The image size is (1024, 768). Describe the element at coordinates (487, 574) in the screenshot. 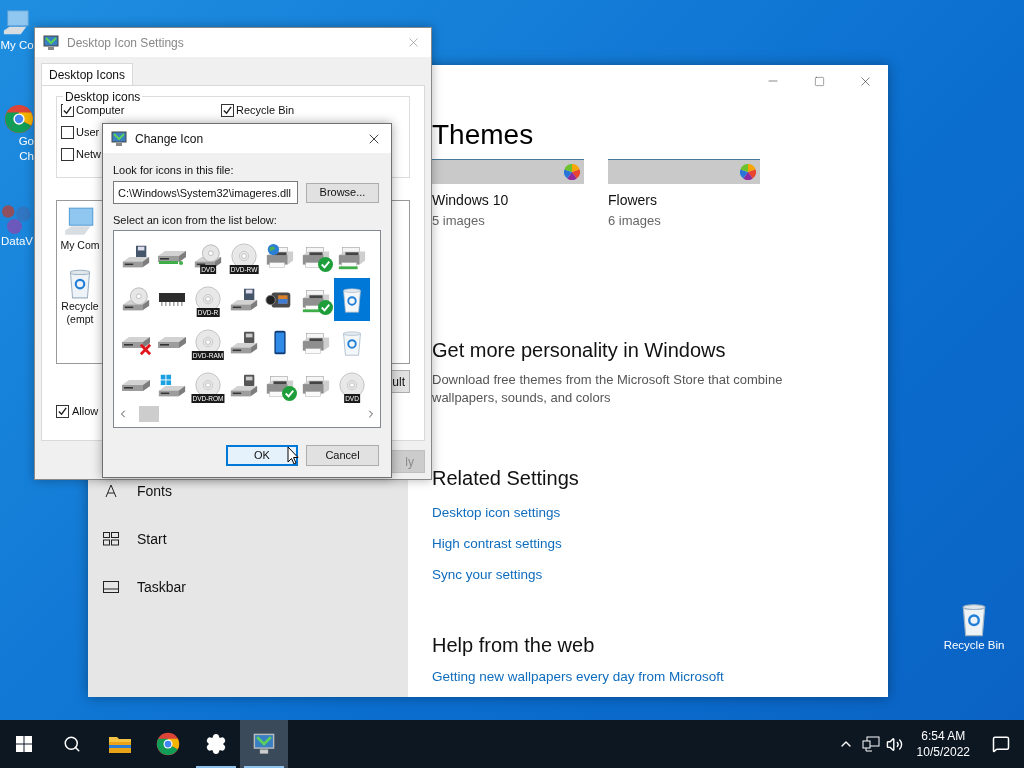

I see `settings-link: Sync your settings` at that location.